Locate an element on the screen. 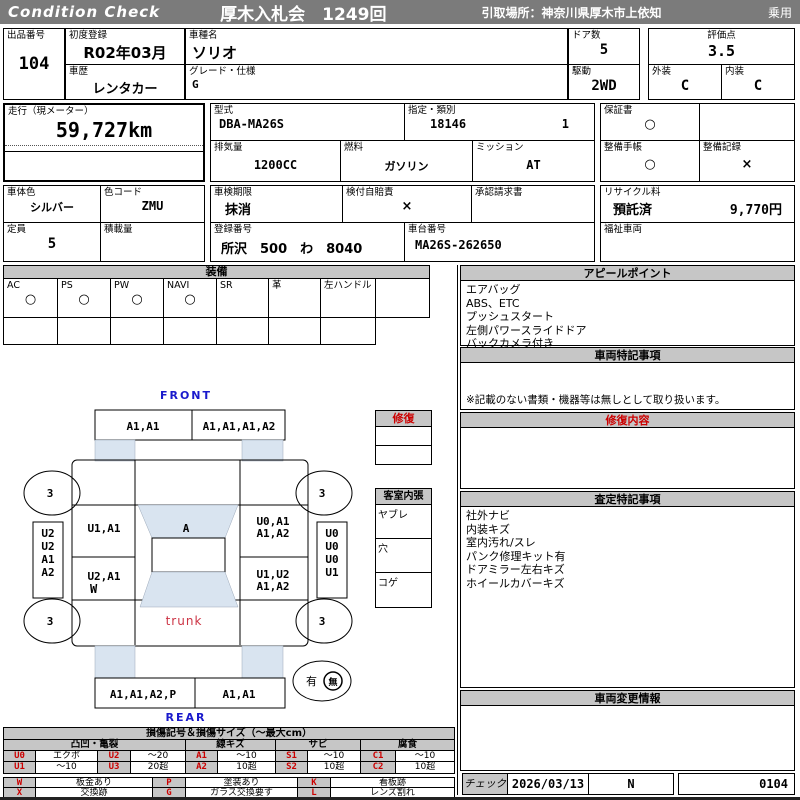 Image resolution: width=800 pixels, height=800 pixels. approval-request-cell: 承認請求書 is located at coordinates (533, 204).